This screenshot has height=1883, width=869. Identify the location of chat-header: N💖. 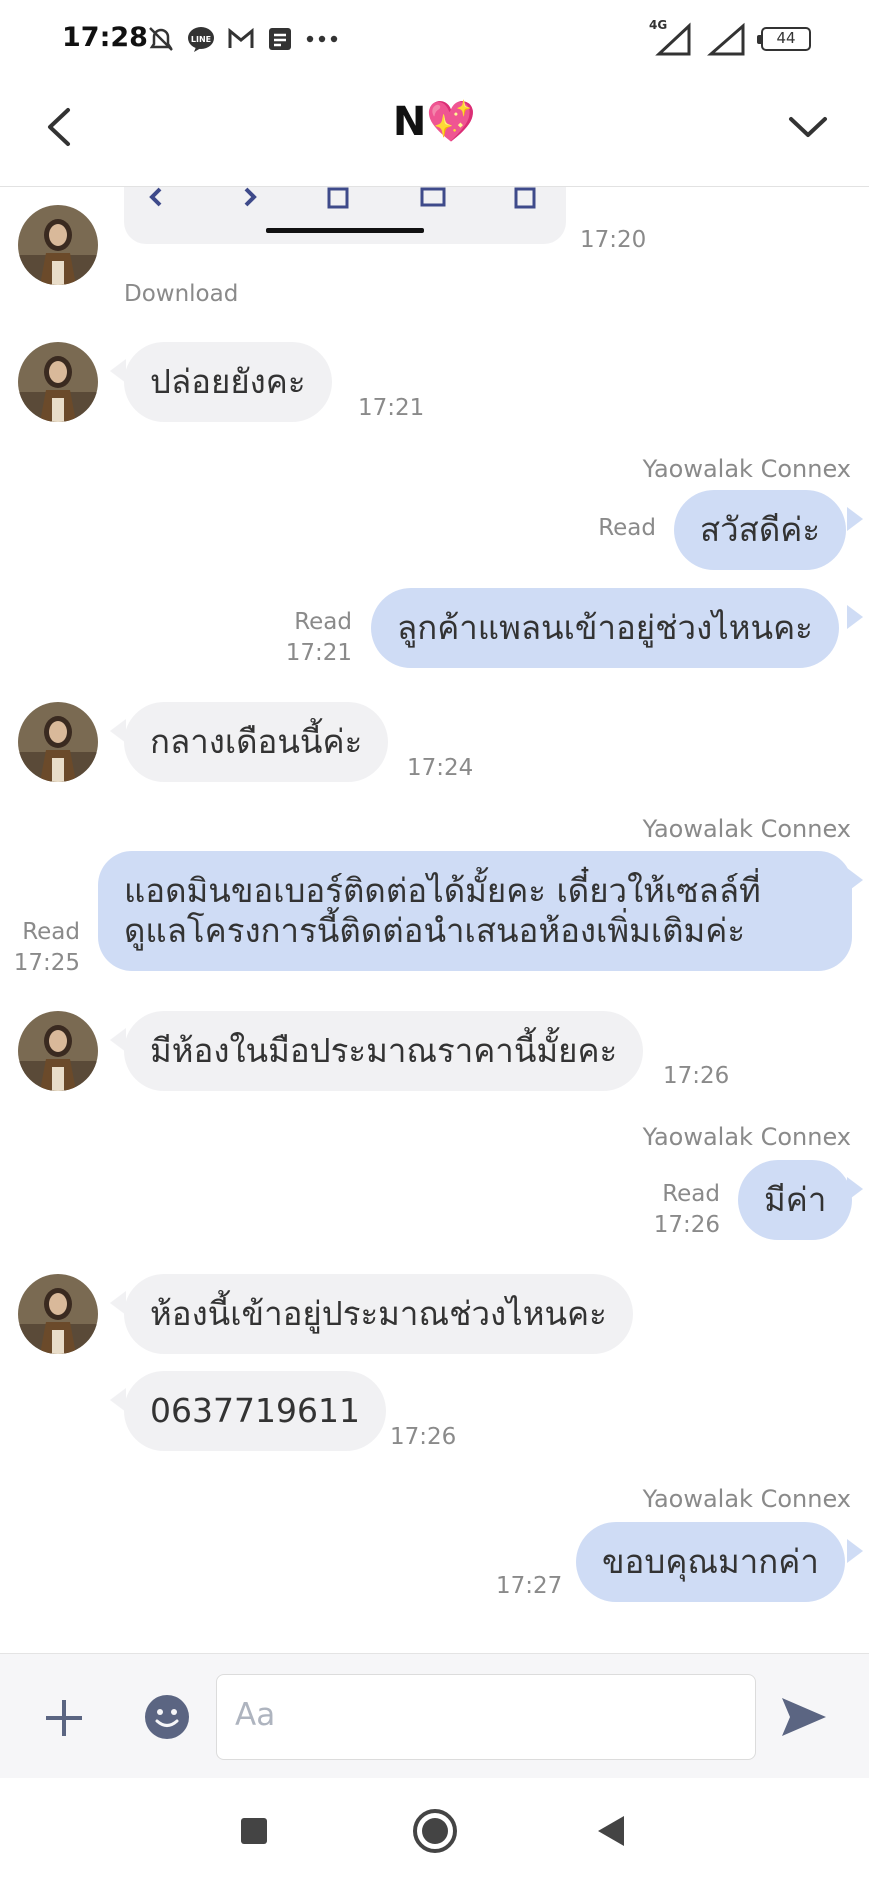
(434, 133).